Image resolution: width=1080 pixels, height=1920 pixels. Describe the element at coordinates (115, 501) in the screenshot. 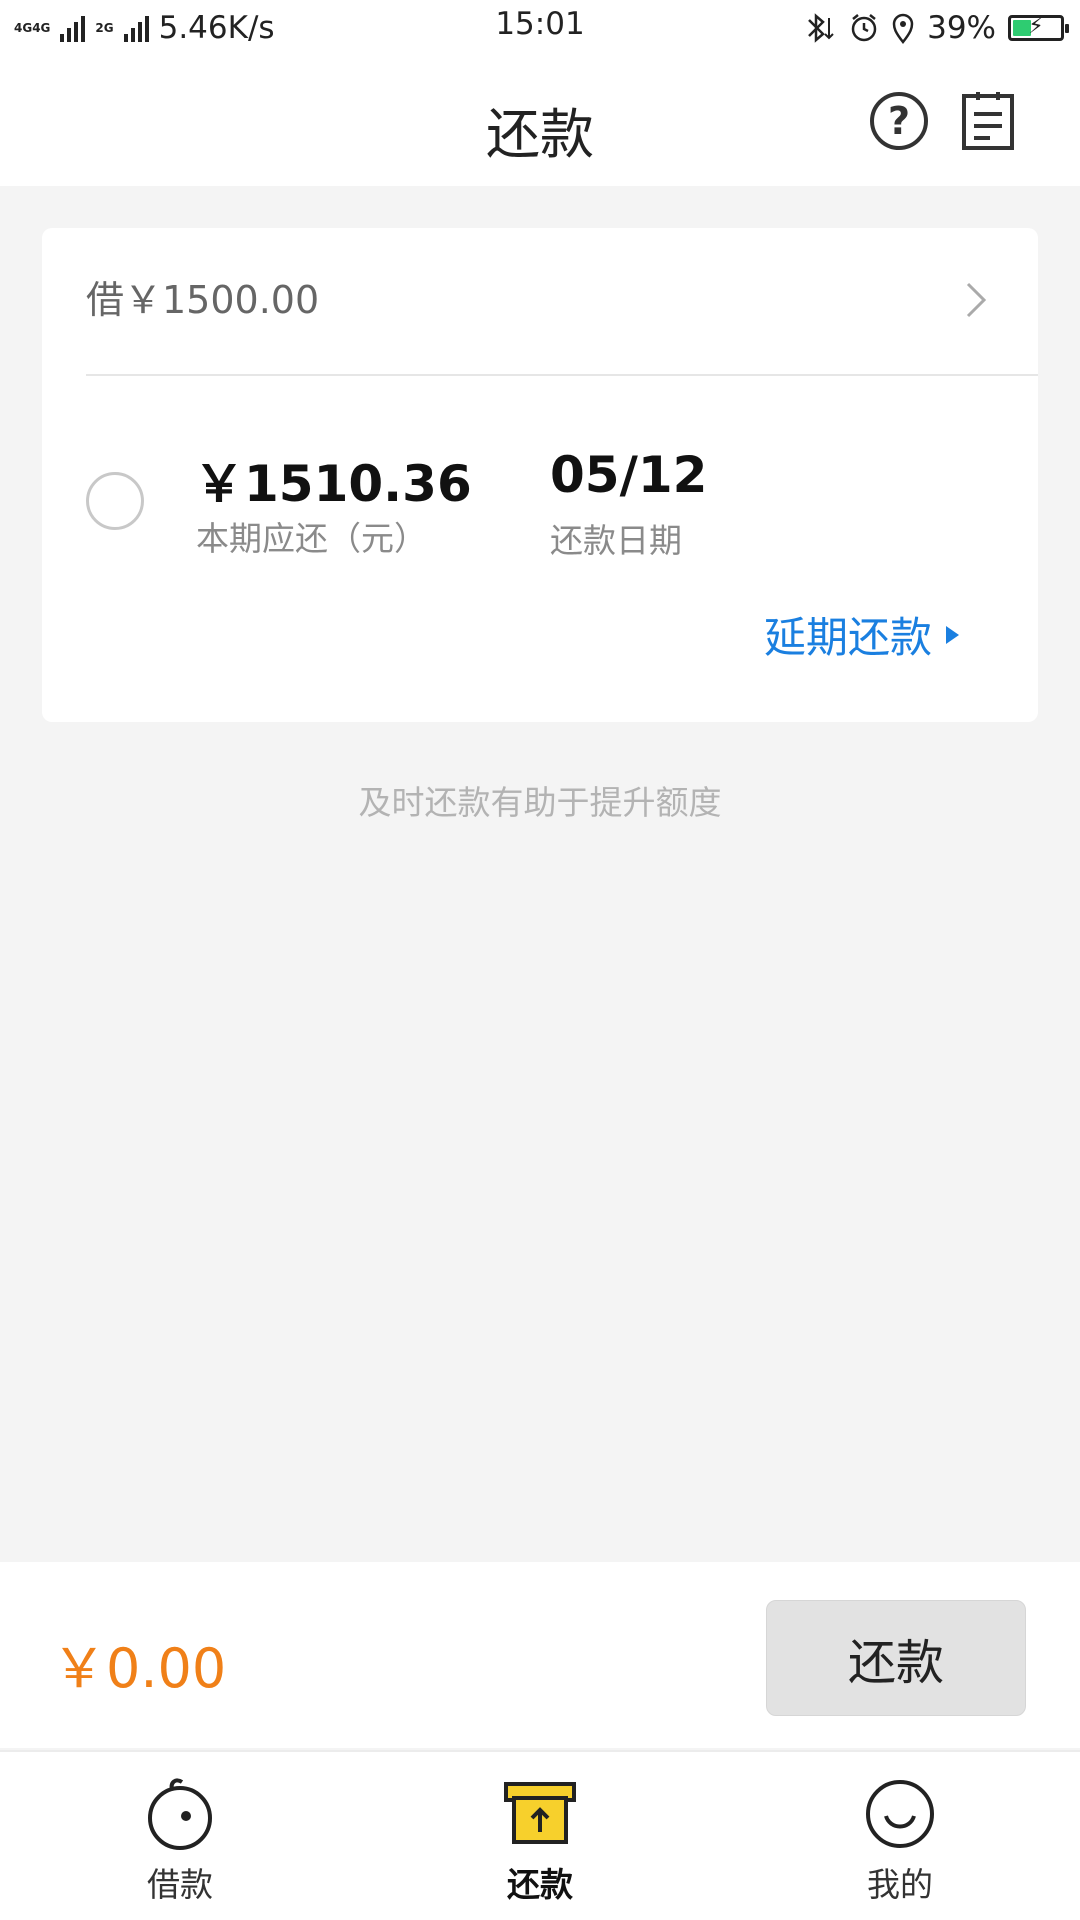

I see `select-installment-radio` at that location.